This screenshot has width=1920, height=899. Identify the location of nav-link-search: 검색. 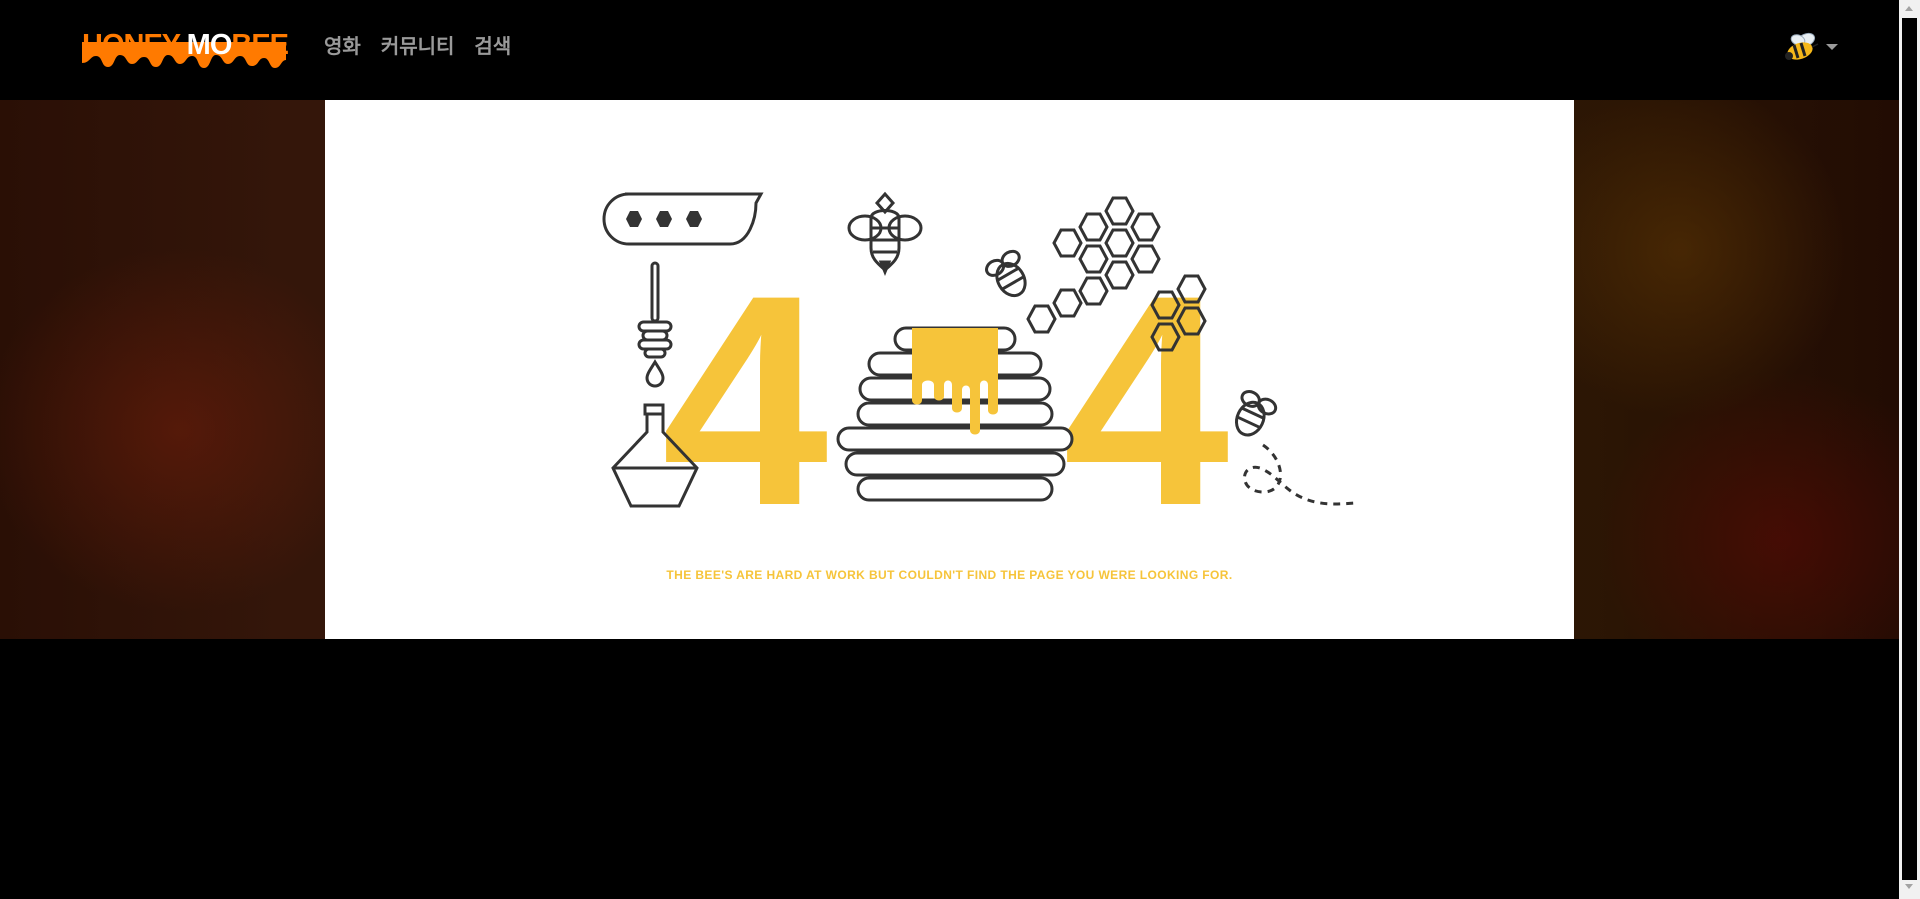
(492, 46).